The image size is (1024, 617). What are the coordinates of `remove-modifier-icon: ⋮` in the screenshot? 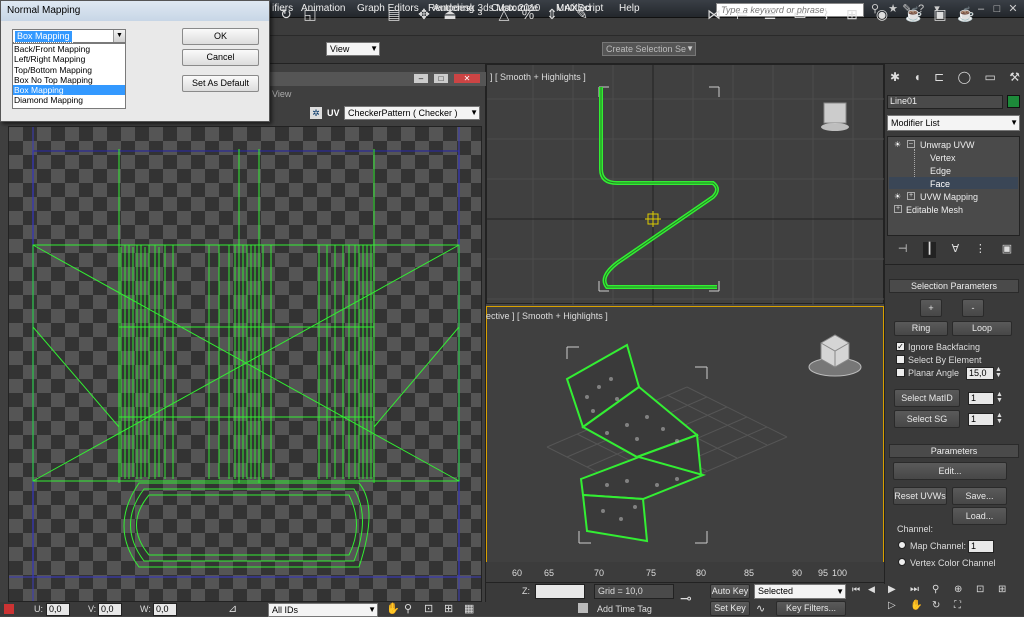 It's located at (980, 250).